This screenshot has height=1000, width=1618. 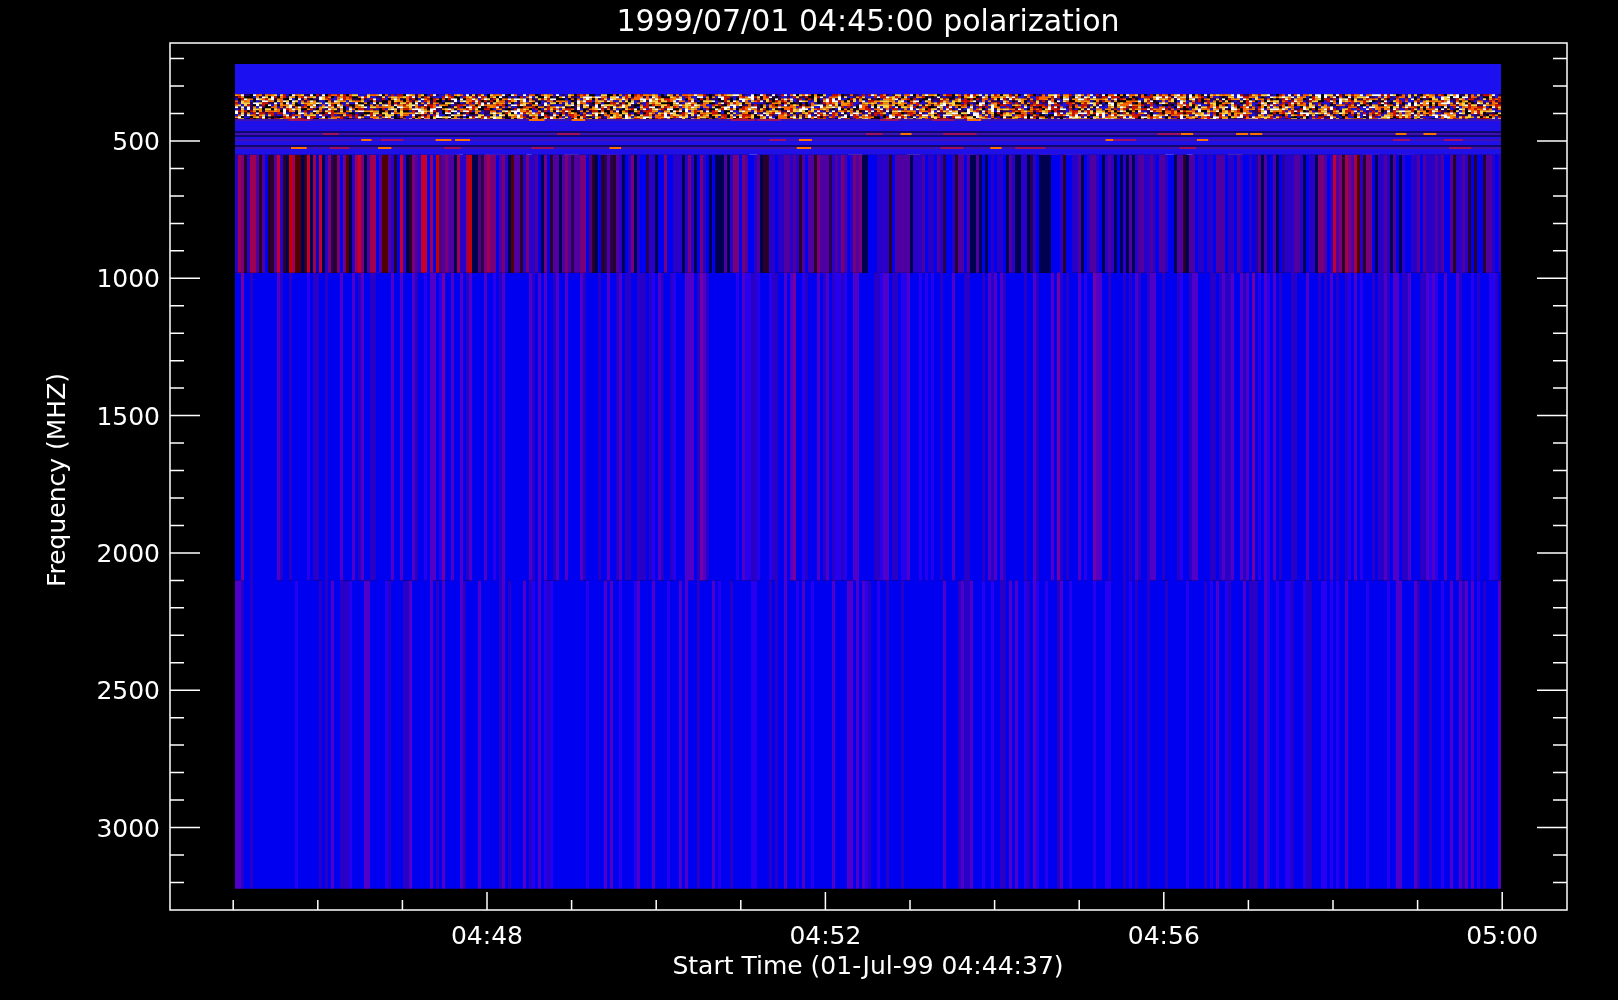 What do you see at coordinates (136, 141) in the screenshot?
I see `y-tick-label: 500` at bounding box center [136, 141].